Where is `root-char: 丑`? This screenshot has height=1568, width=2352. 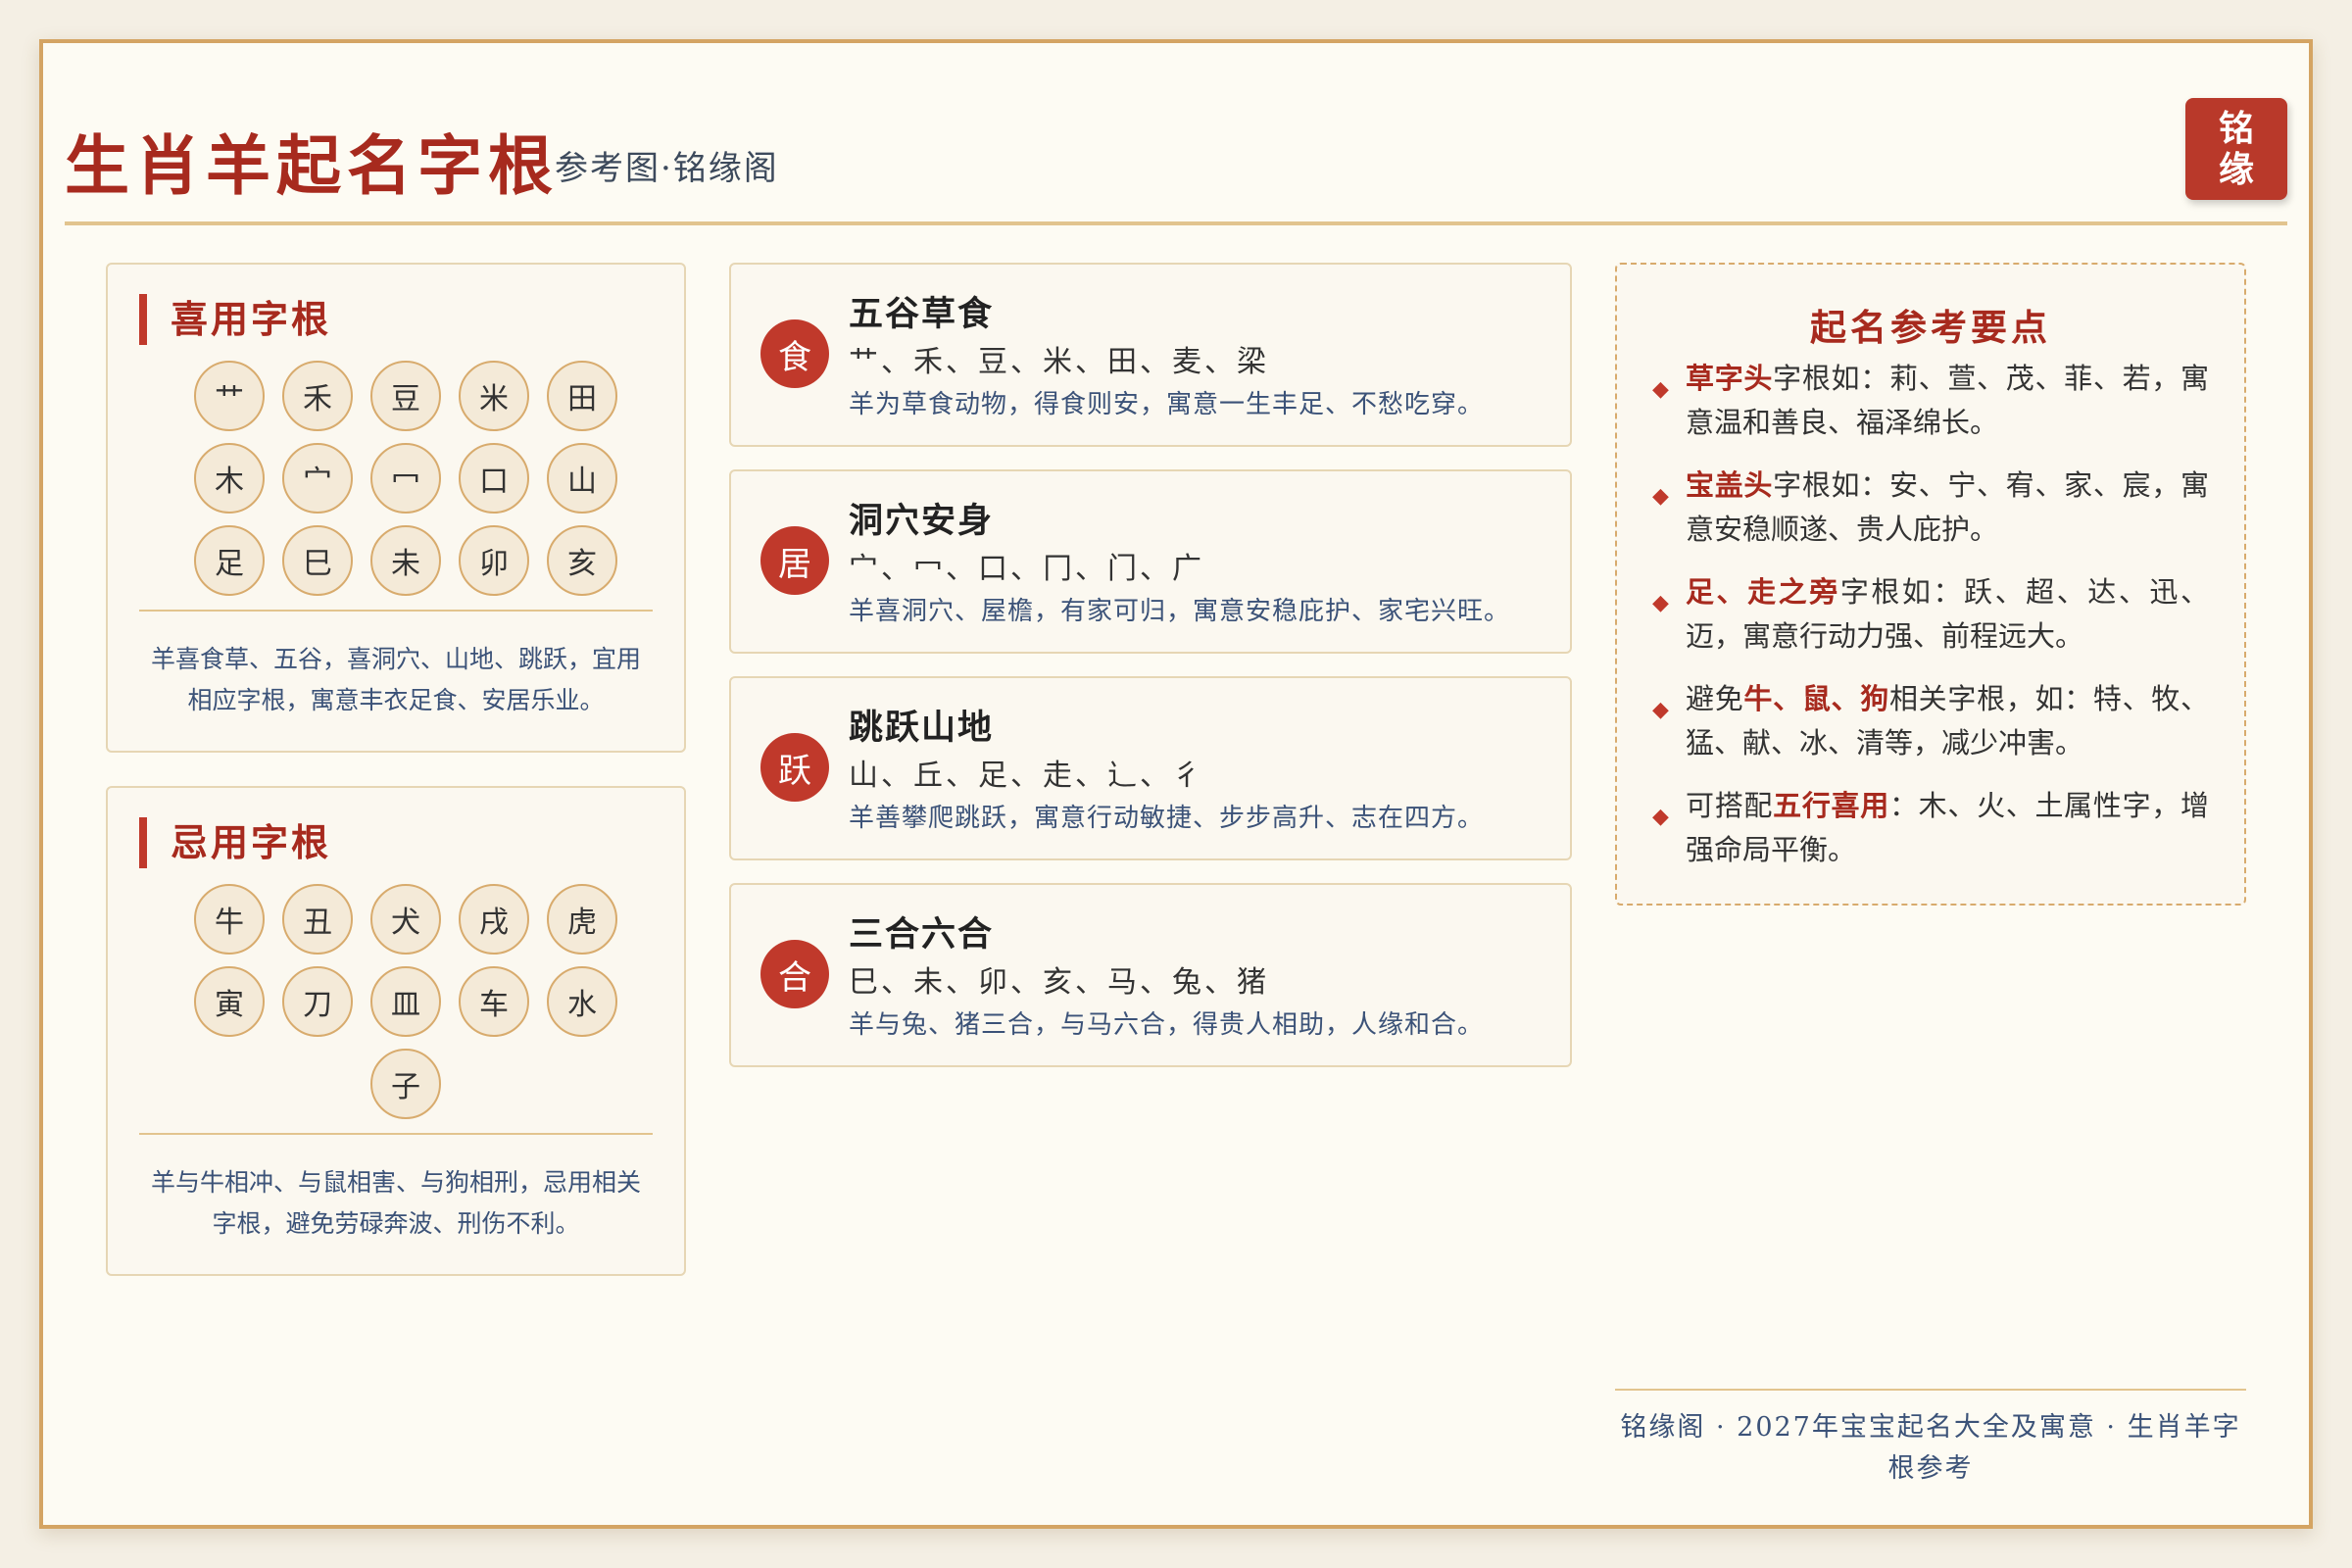 root-char: 丑 is located at coordinates (317, 919).